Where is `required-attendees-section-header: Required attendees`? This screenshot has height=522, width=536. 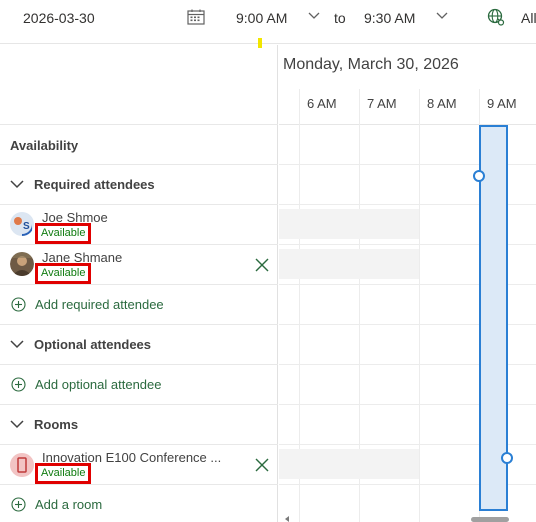 required-attendees-section-header: Required attendees is located at coordinates (139, 185).